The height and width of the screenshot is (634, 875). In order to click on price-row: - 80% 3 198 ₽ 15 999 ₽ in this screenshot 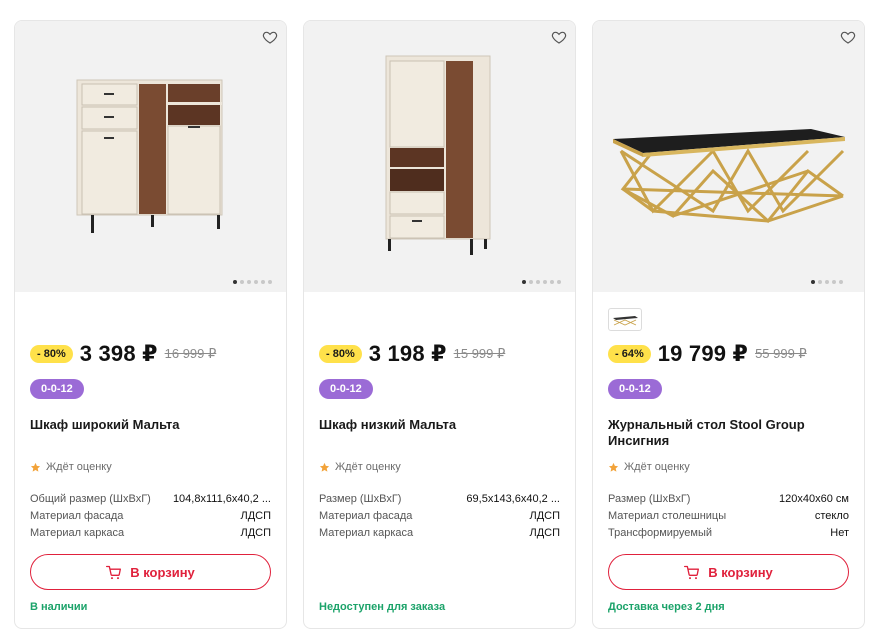, I will do `click(412, 354)`.